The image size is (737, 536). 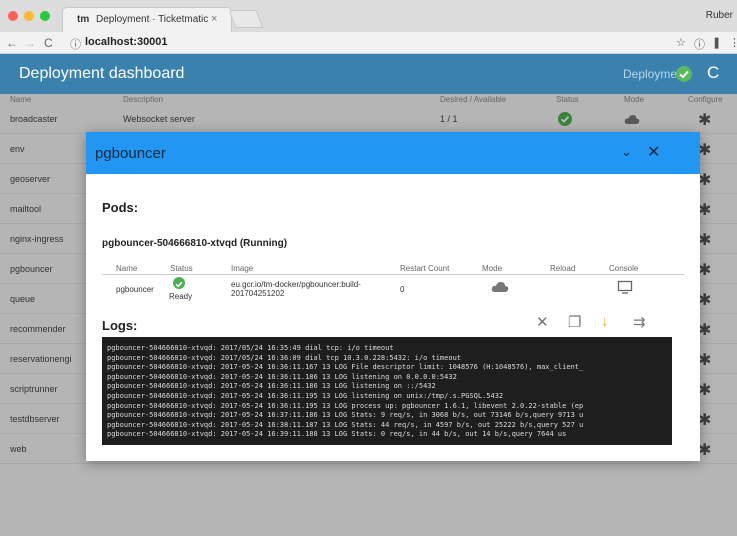 I want to click on address-bar: ← → C ⓘ localhost:30001 ☆ ⓘ ❚ ⋮, so click(x=368, y=43).